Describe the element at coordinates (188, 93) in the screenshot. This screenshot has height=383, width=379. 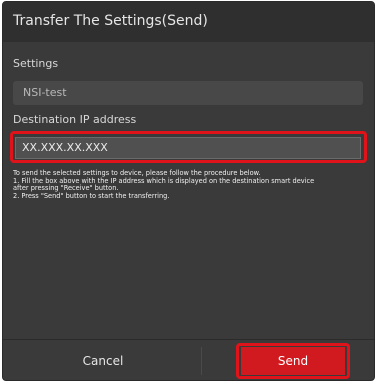
I see `settings-field: NSI-test` at that location.